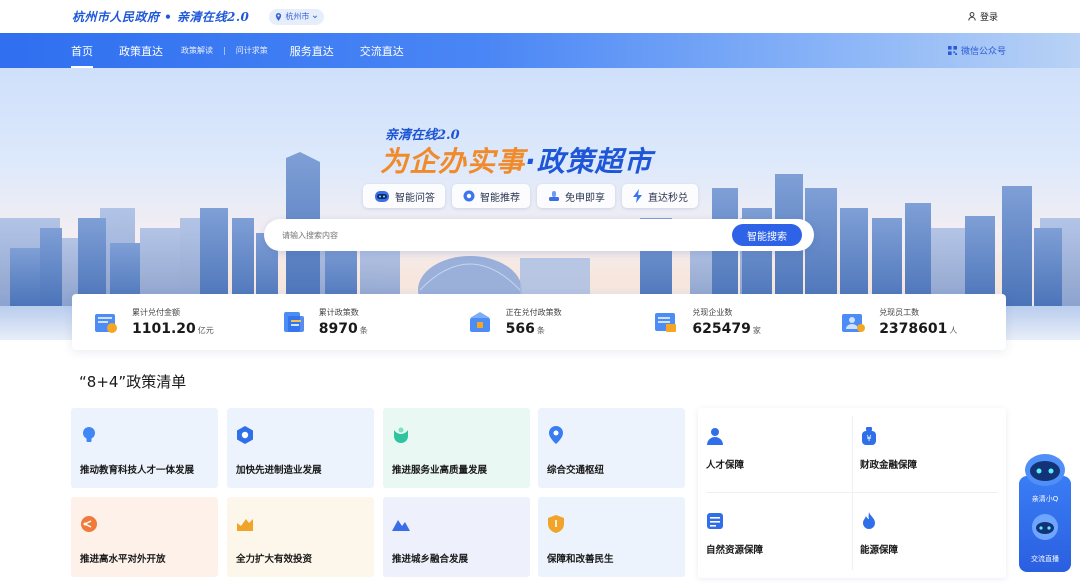 This screenshot has height=584, width=1080. I want to click on money-bag-icon: ¥, so click(869, 436).